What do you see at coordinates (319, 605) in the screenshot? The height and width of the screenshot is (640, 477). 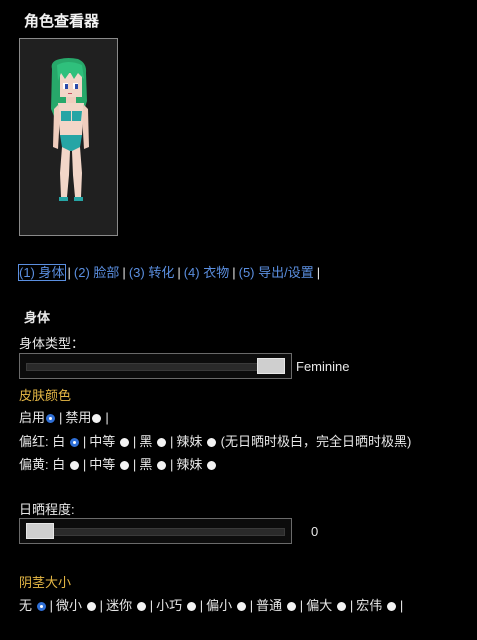 I see `size-option-label: 偏大` at bounding box center [319, 605].